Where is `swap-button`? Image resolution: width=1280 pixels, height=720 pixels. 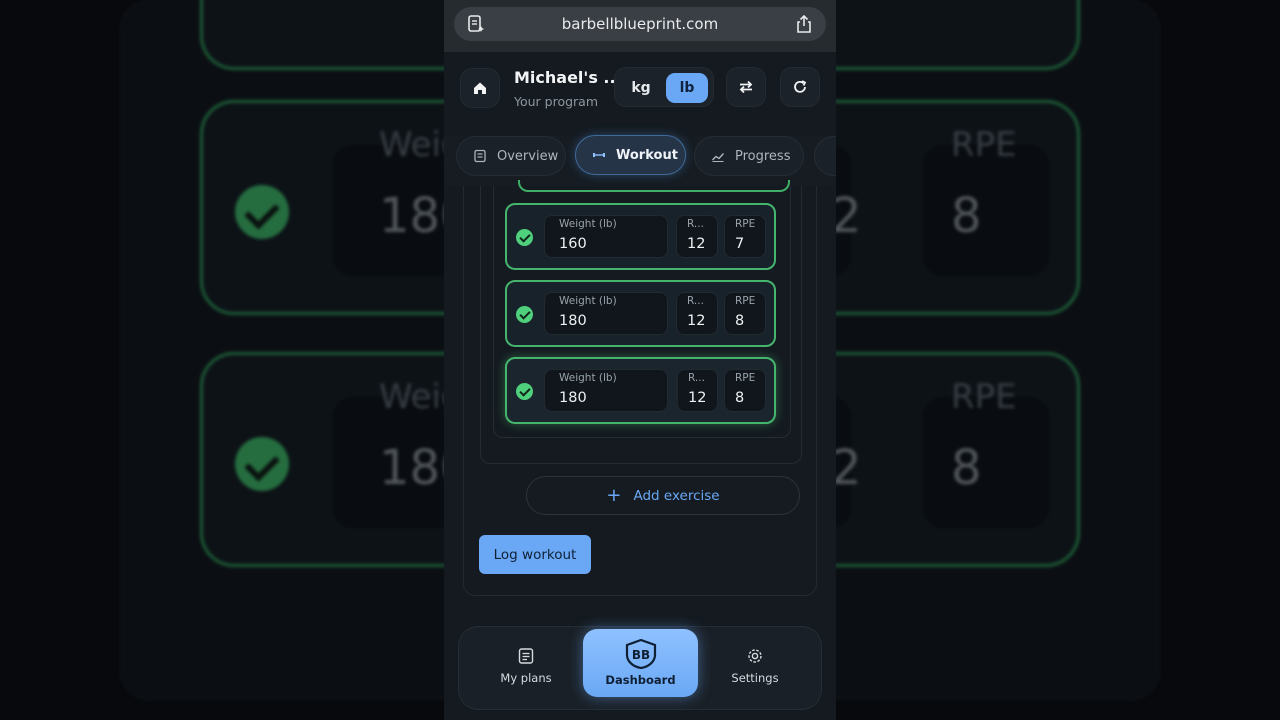 swap-button is located at coordinates (746, 87).